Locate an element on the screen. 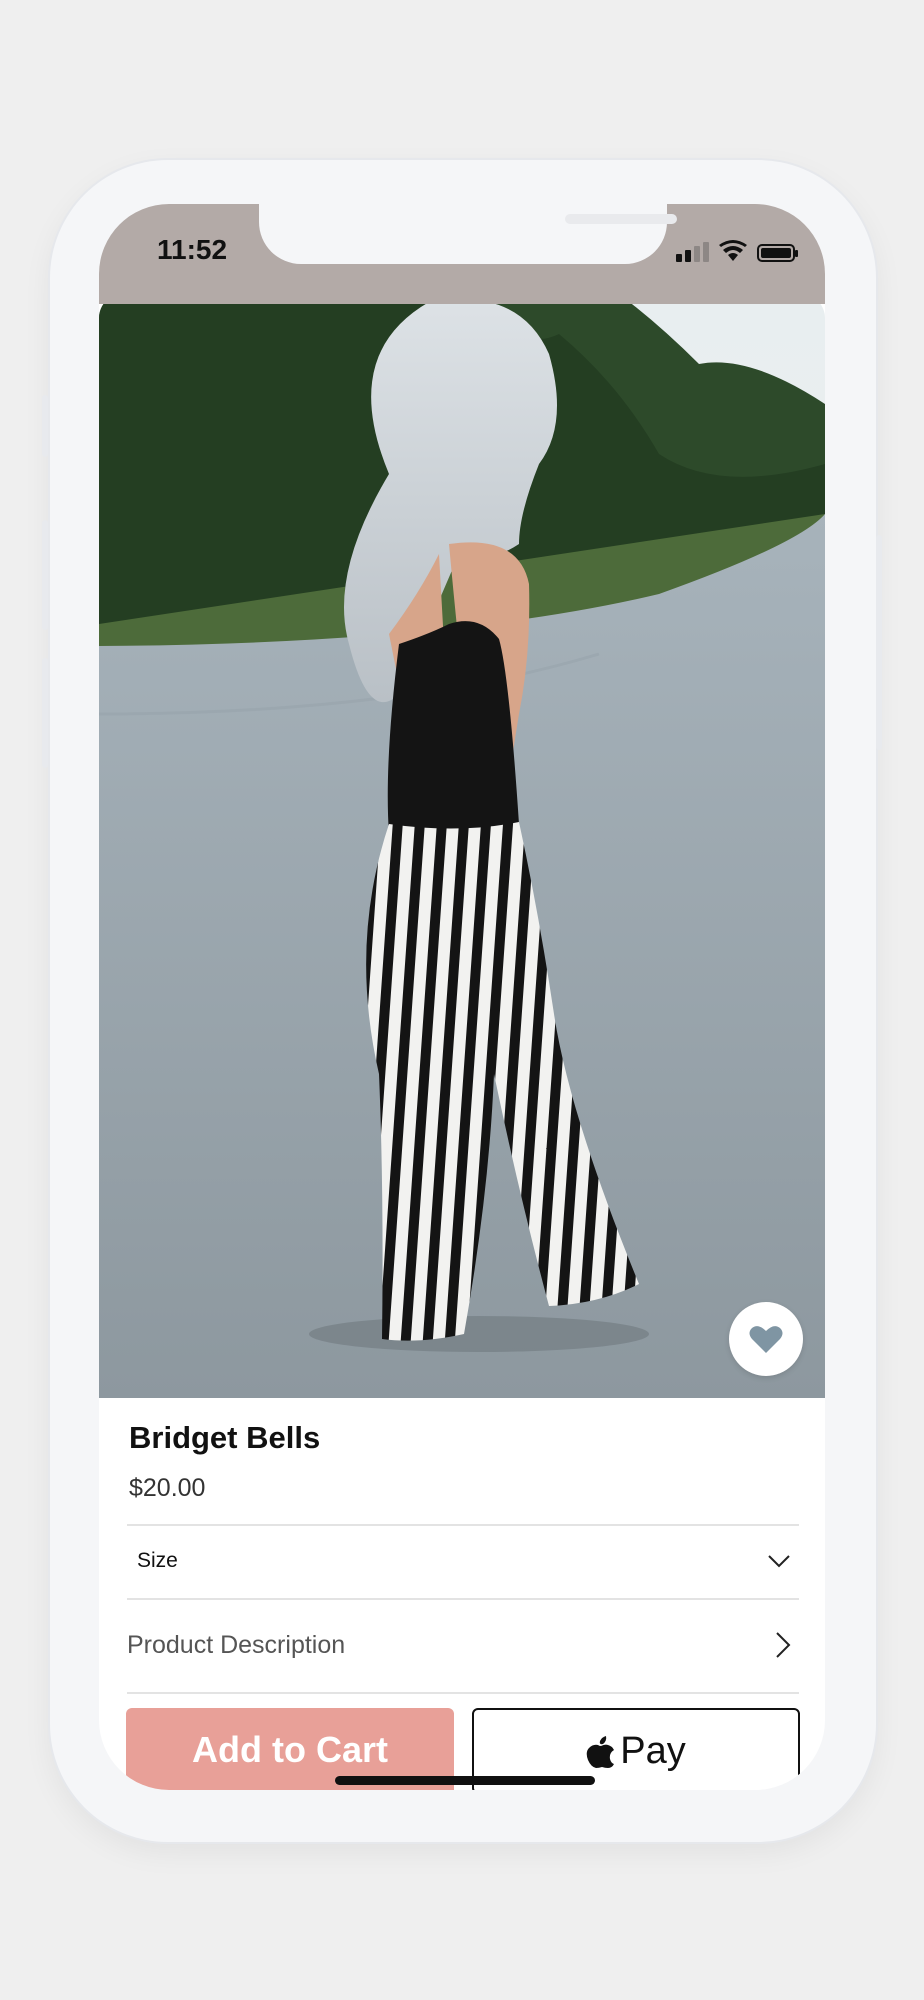 The image size is (924, 2000). battery-icon is located at coordinates (777, 253).